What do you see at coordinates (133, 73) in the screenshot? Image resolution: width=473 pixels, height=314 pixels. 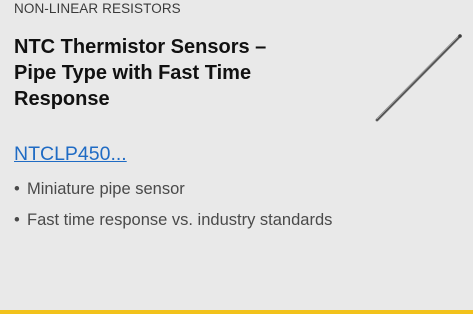 I see `product-title-line-2: Pipe Type with Fast Time` at bounding box center [133, 73].